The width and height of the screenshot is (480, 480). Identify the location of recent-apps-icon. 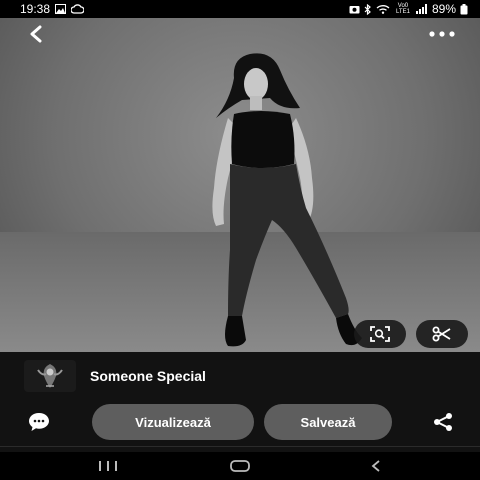
(108, 466).